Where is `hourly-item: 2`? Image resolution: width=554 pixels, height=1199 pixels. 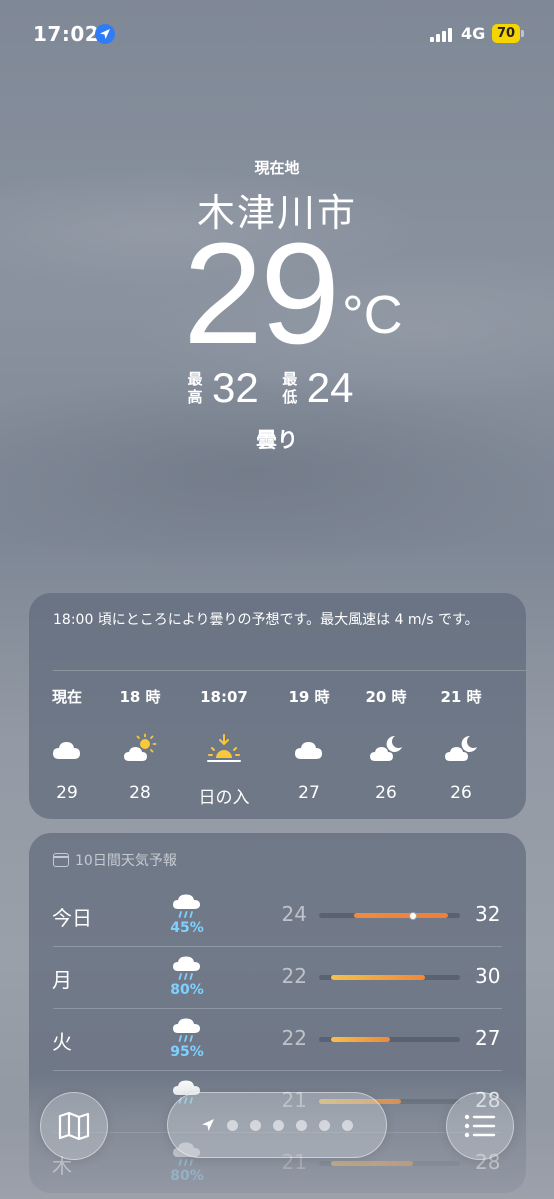 hourly-item: 2 is located at coordinates (519, 735).